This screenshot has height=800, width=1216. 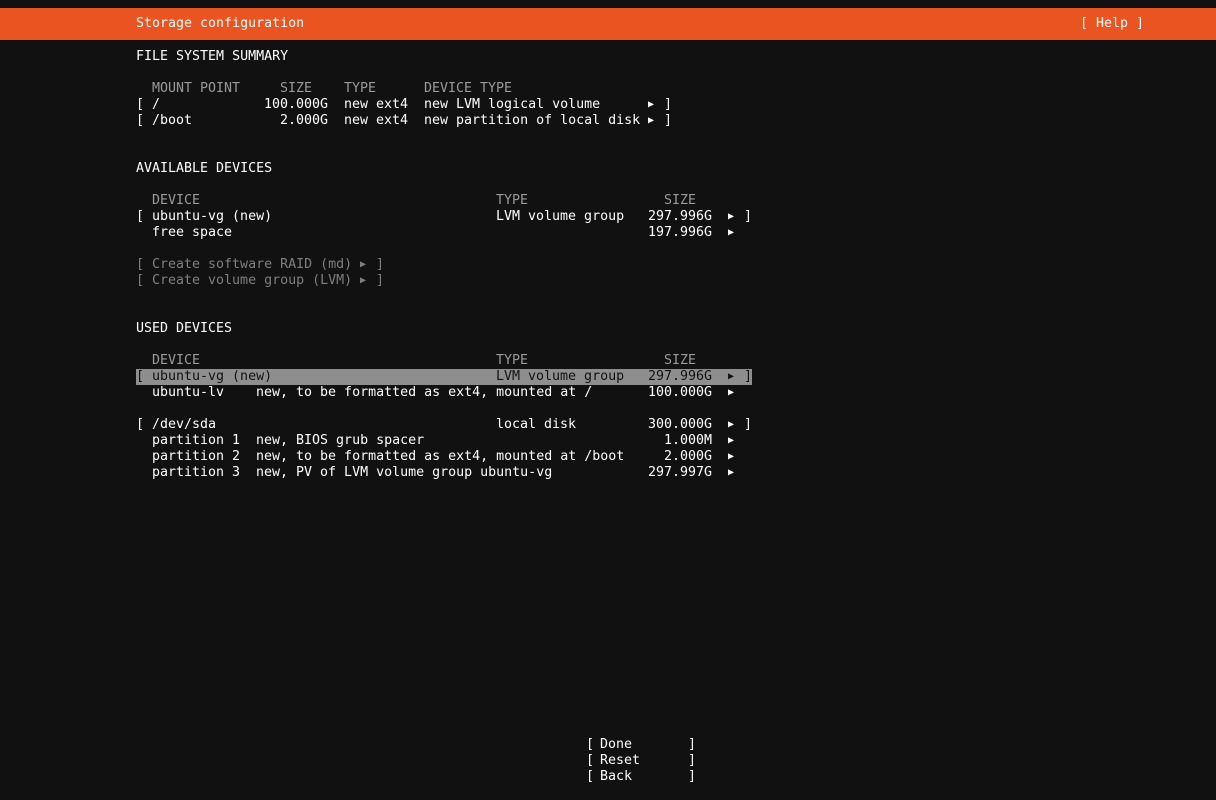 I want to click on create-volume-group-label: Create volume group (LVM), so click(x=252, y=280).